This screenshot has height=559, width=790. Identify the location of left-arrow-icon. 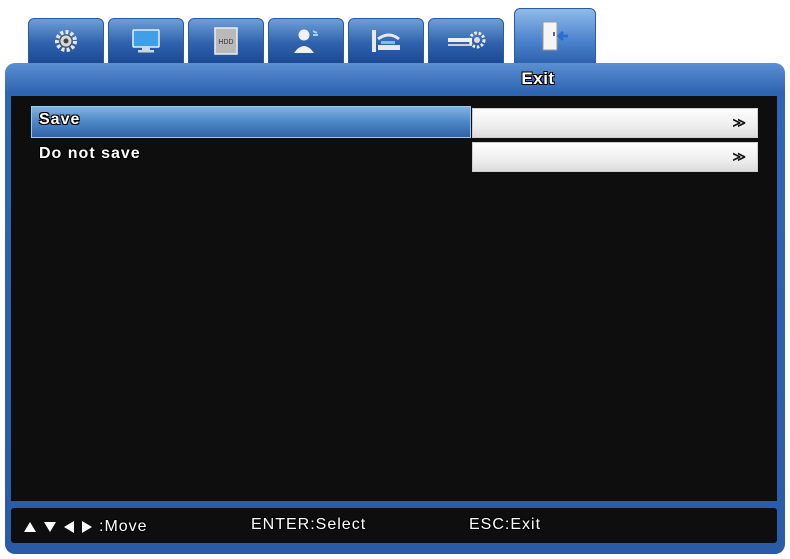
(69, 527).